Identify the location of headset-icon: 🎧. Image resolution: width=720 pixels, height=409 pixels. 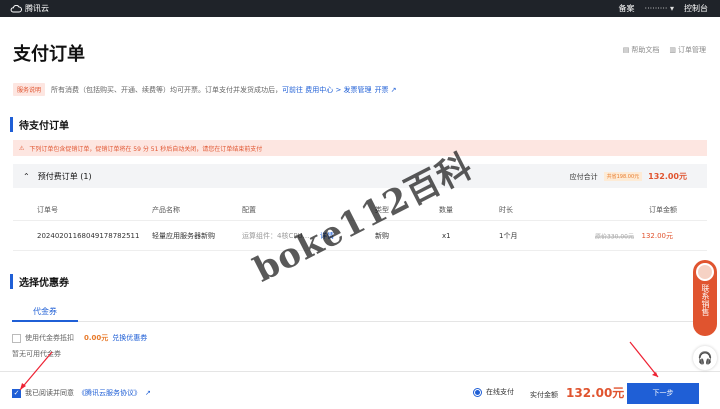
(705, 358).